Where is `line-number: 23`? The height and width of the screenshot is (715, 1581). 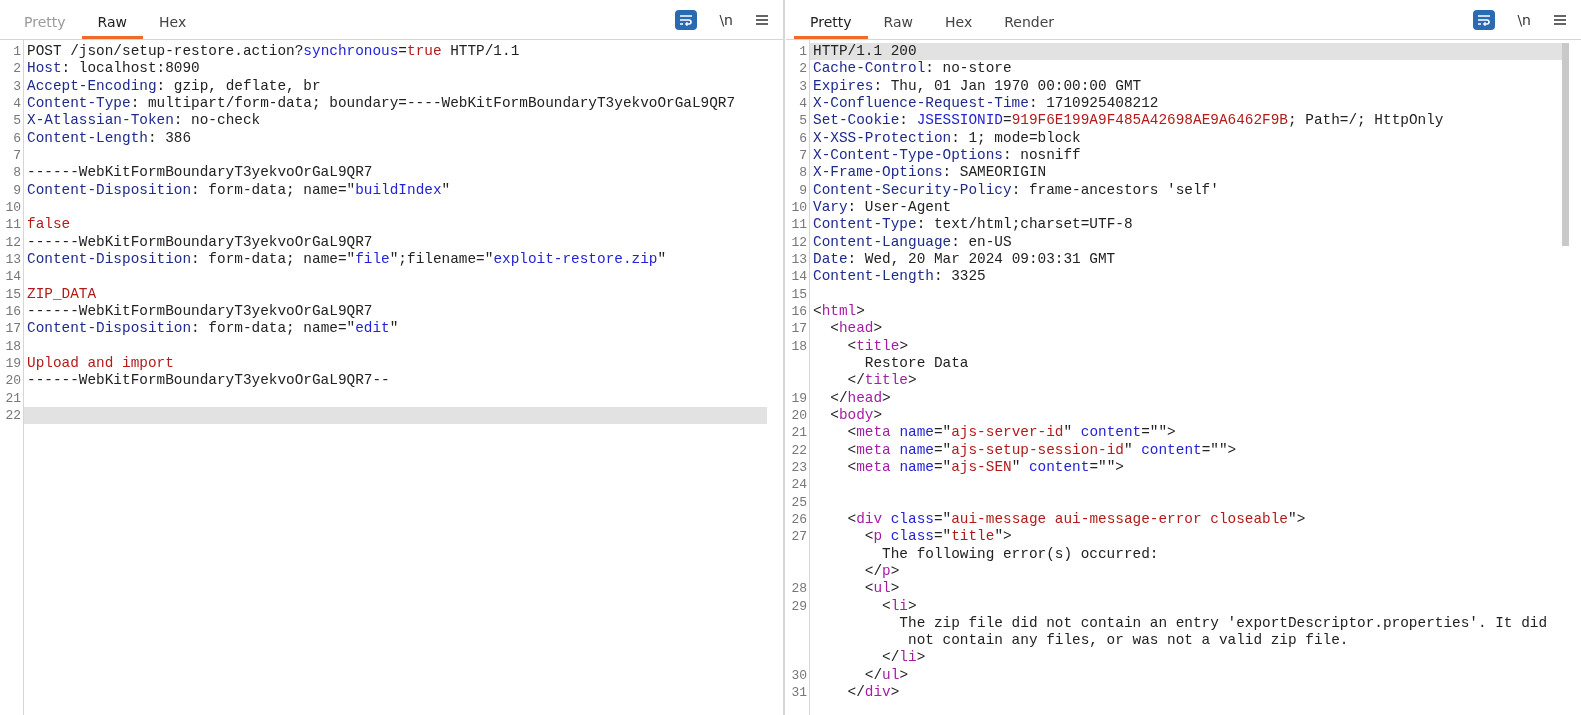 line-number: 23 is located at coordinates (799, 467).